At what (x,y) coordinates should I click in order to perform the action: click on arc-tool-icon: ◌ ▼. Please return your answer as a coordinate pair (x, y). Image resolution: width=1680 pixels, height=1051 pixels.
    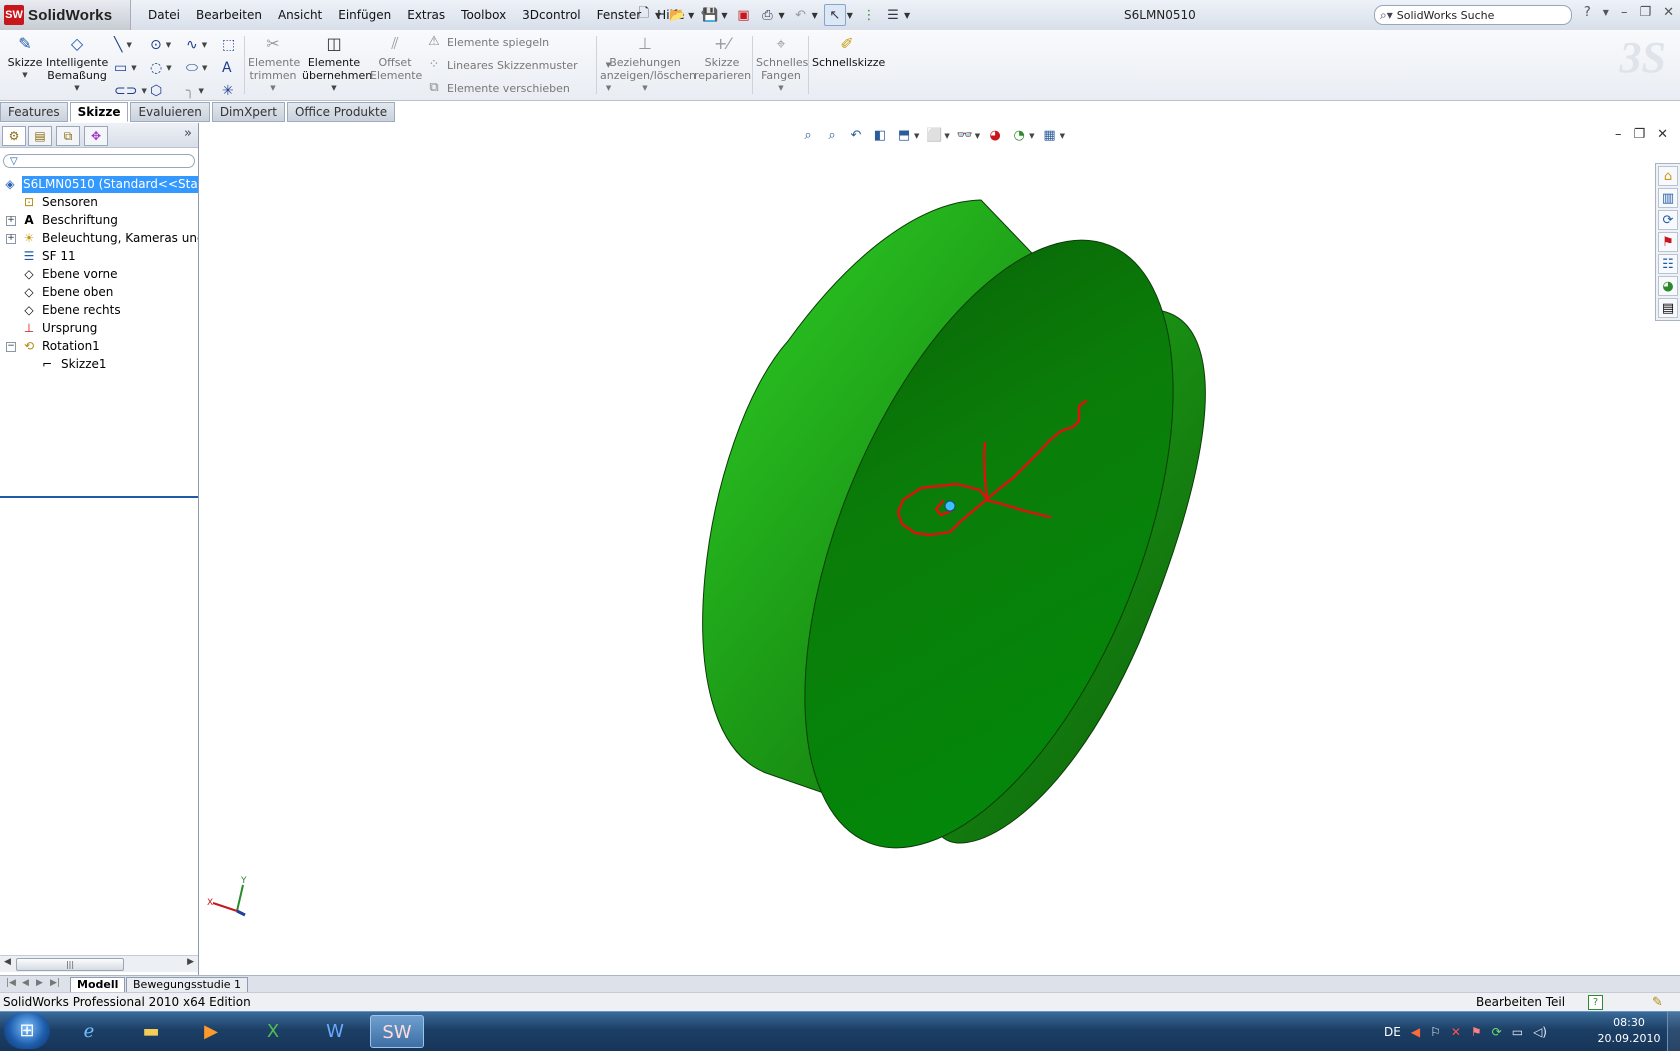
    Looking at the image, I should click on (168, 68).